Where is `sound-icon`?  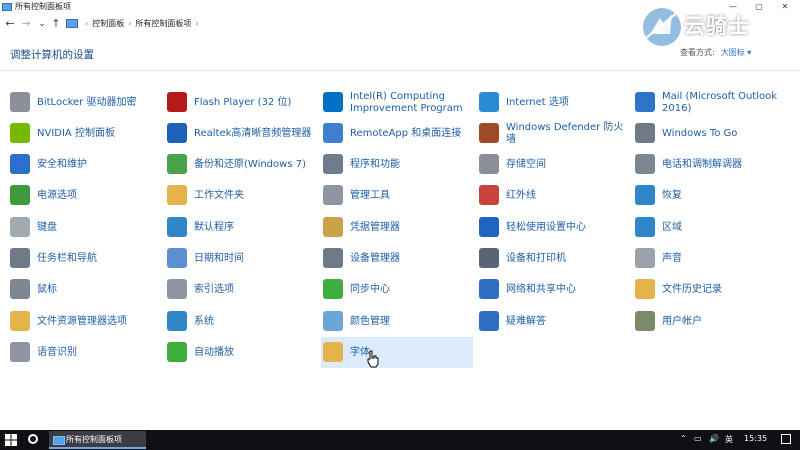 sound-icon is located at coordinates (645, 258).